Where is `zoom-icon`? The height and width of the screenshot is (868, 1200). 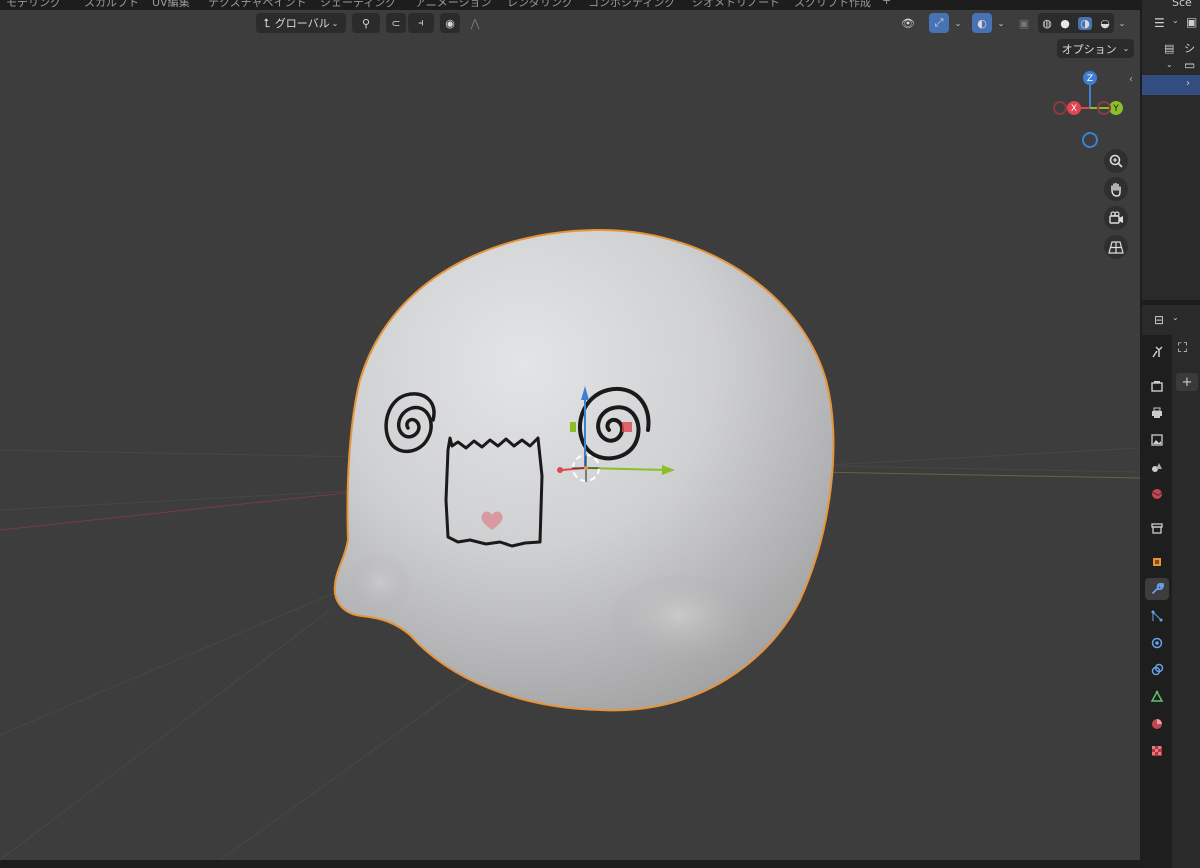 zoom-icon is located at coordinates (1116, 161).